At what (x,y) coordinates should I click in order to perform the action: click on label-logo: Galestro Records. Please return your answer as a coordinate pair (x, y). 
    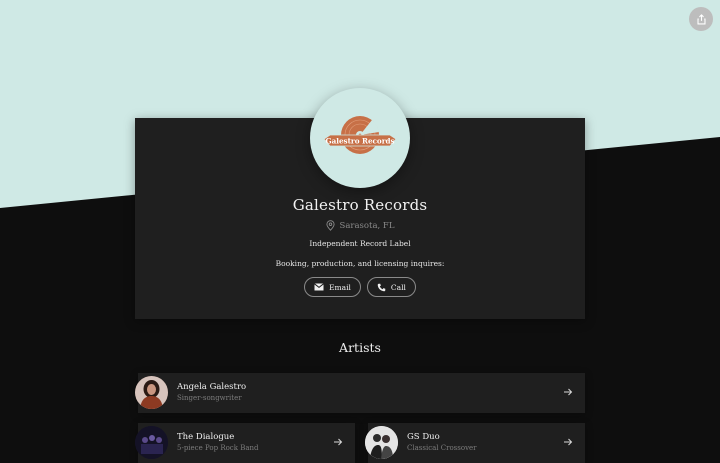
    Looking at the image, I should click on (360, 135).